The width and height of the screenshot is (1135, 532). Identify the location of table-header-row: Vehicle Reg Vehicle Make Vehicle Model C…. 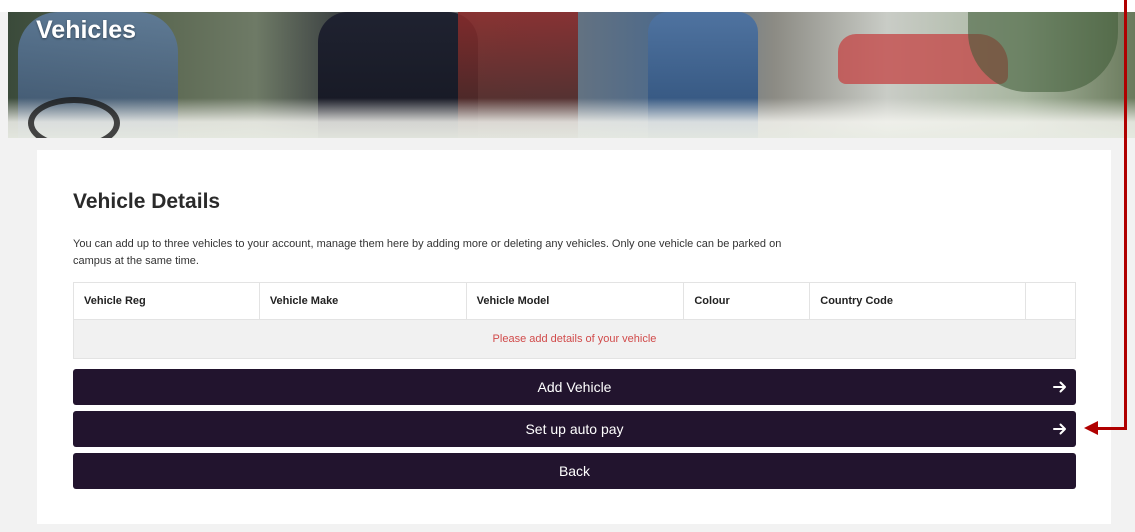
(574, 301).